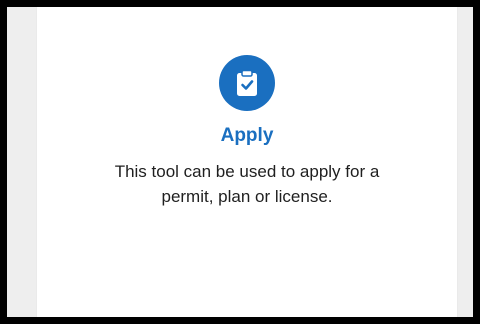  I want to click on apply-icon-circle, so click(247, 83).